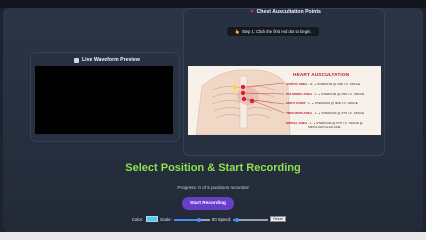 The image size is (426, 240). I want to click on speed-slider, so click(250, 219).